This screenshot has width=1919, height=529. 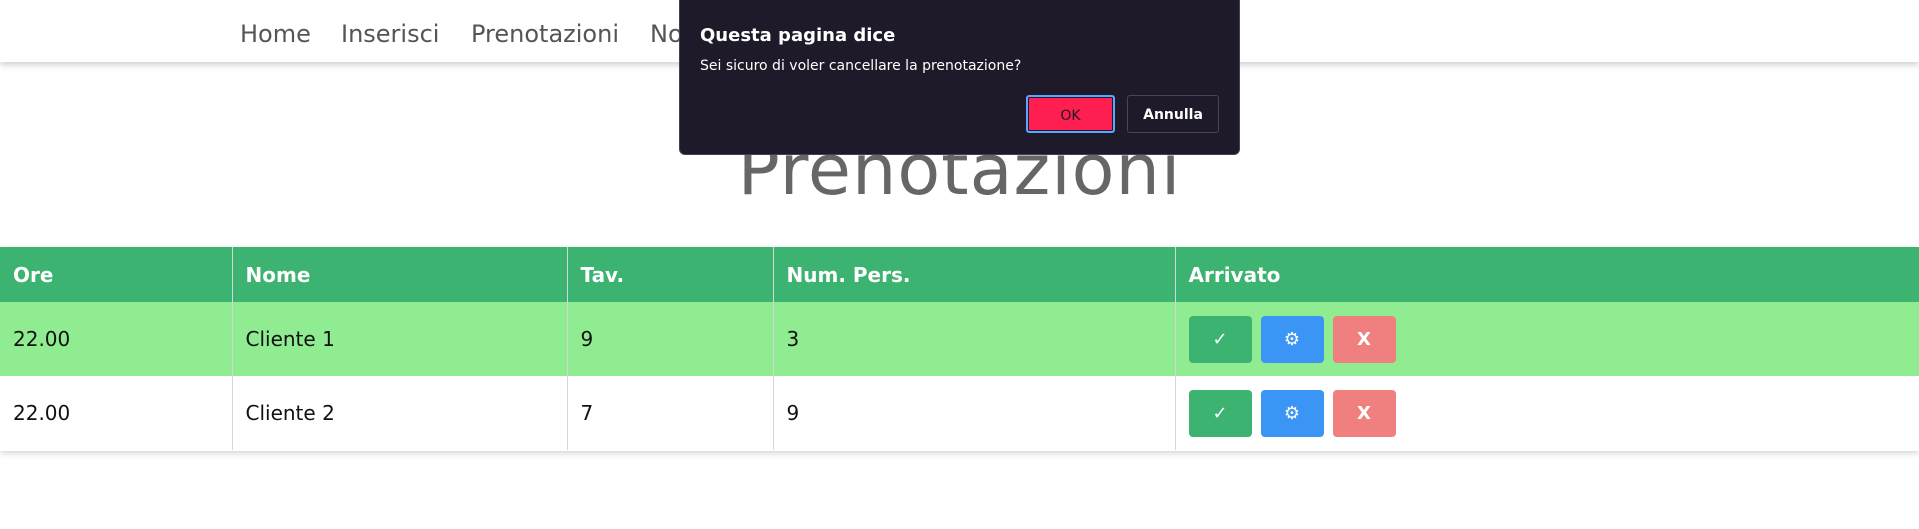 I want to click on cell-num-persone: 9, so click(x=974, y=413).